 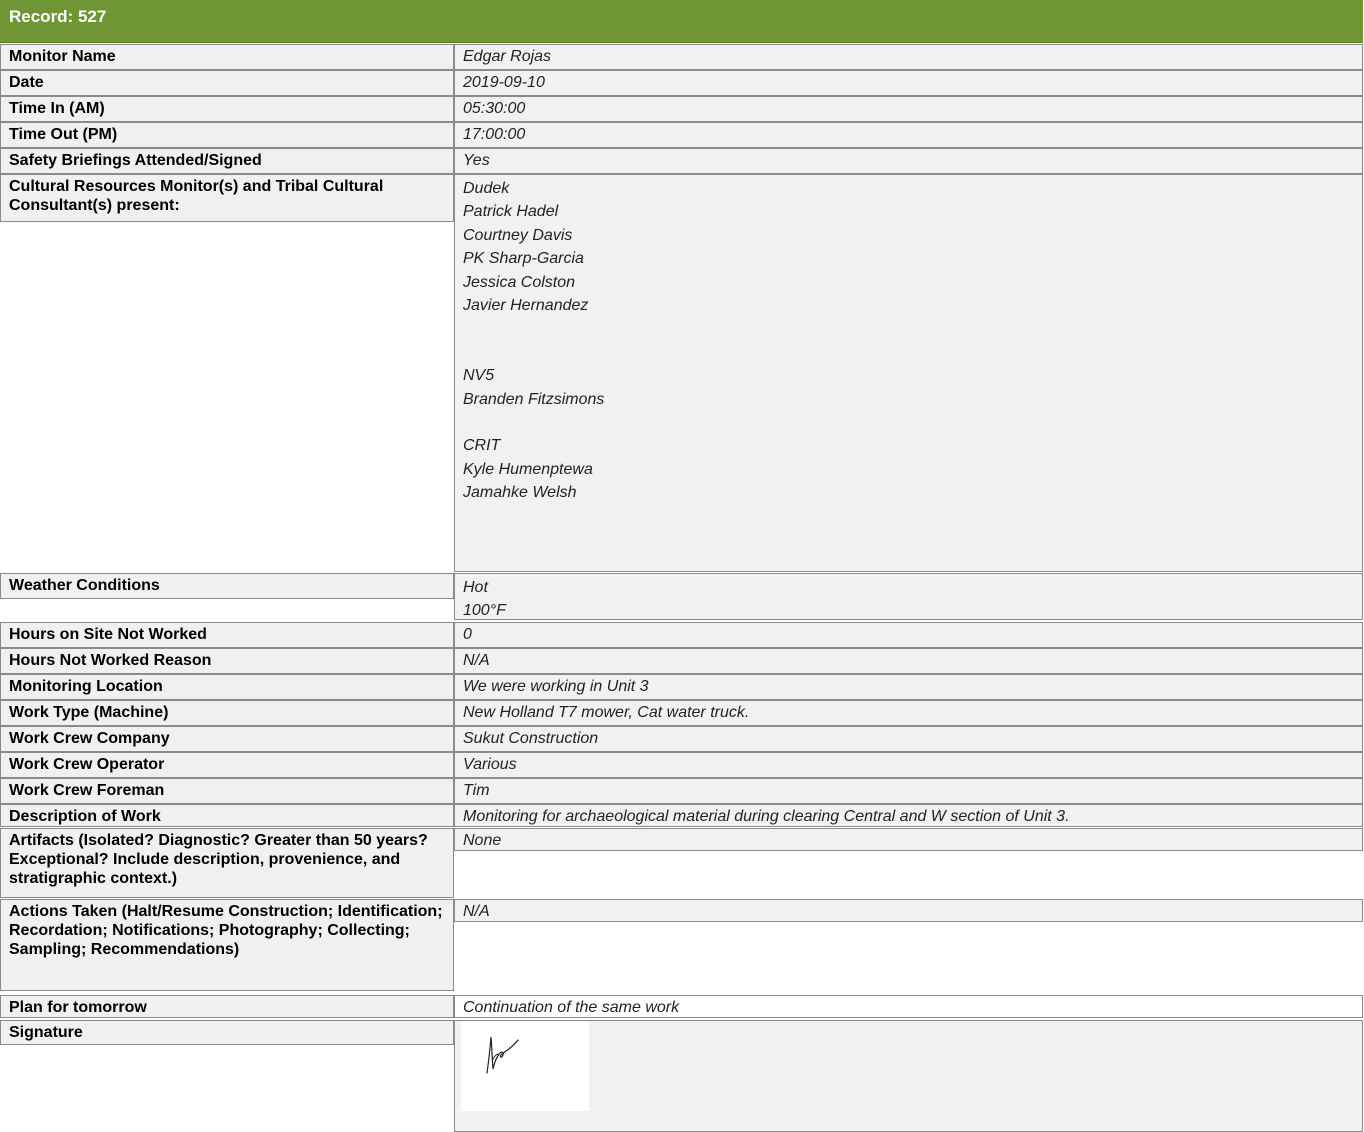 What do you see at coordinates (227, 83) in the screenshot?
I see `date-label: Date` at bounding box center [227, 83].